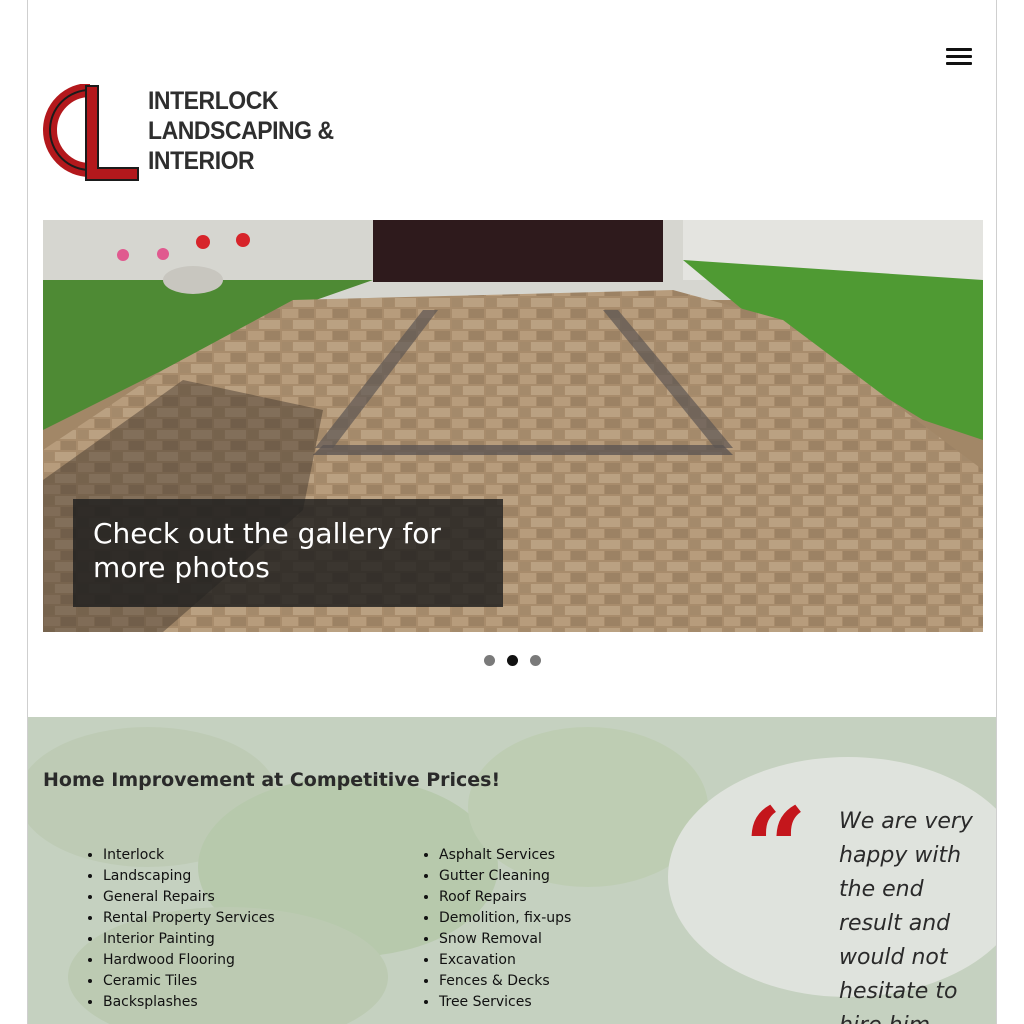  What do you see at coordinates (505, 897) in the screenshot?
I see `service-item: Roof Repairs` at bounding box center [505, 897].